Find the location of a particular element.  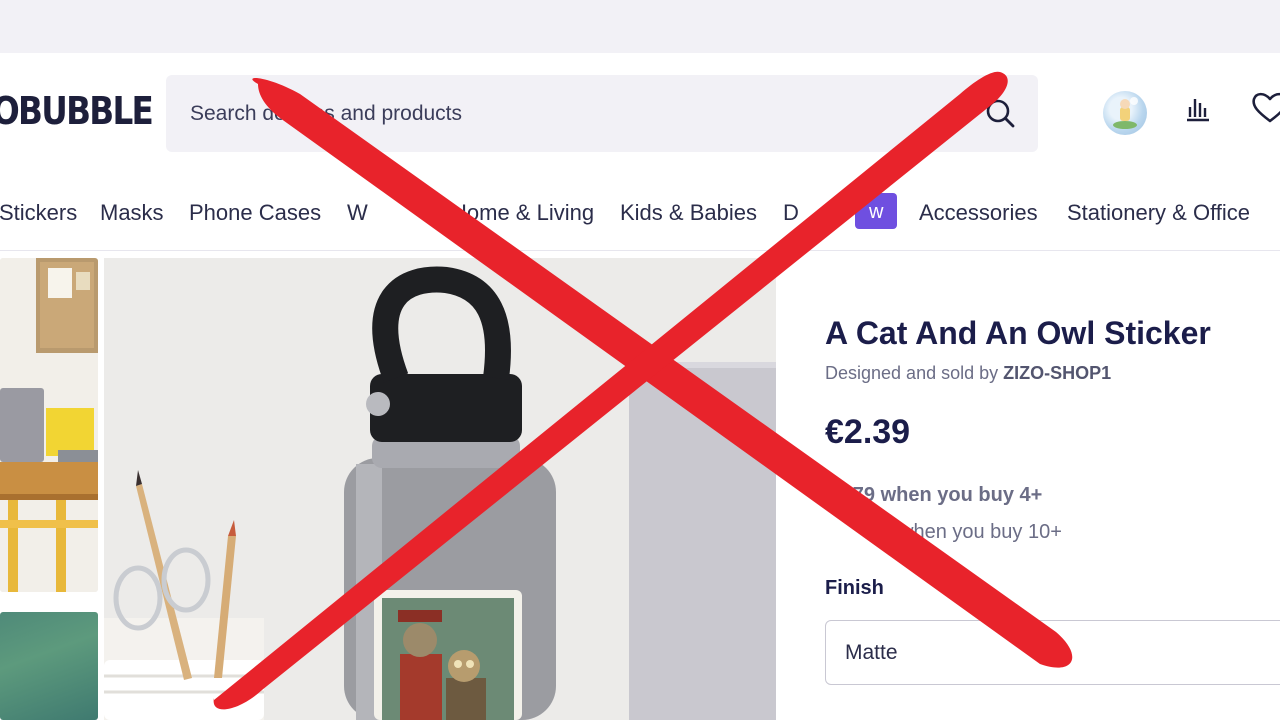

site-logo: OBUBBLE is located at coordinates (77, 111).